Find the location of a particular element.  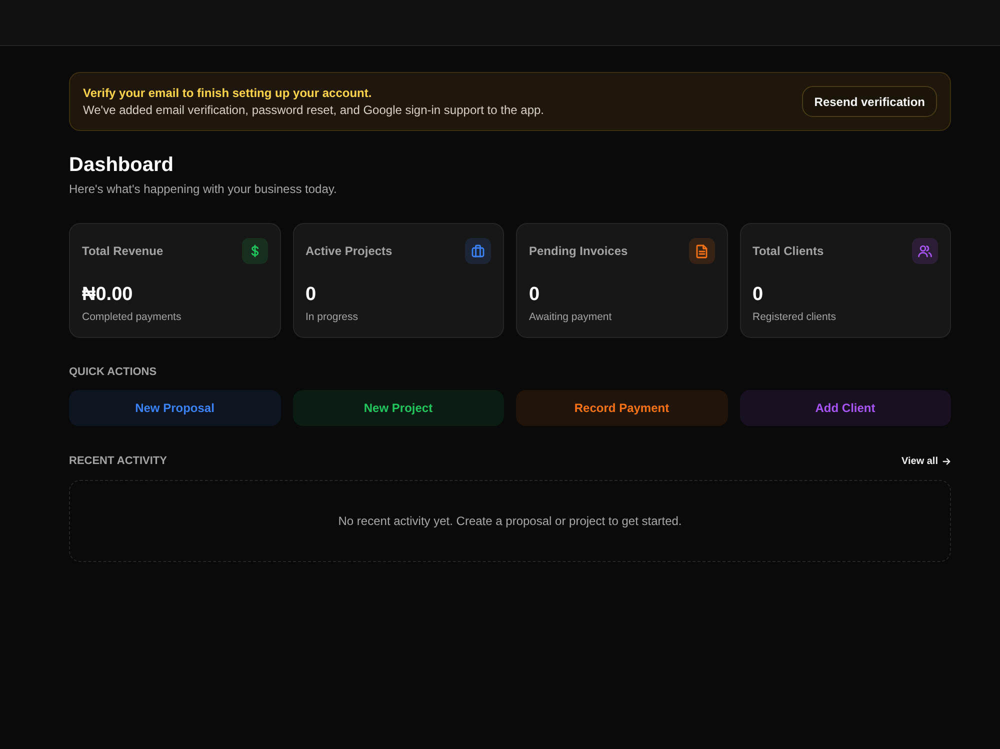

arrow-right-icon is located at coordinates (946, 461).